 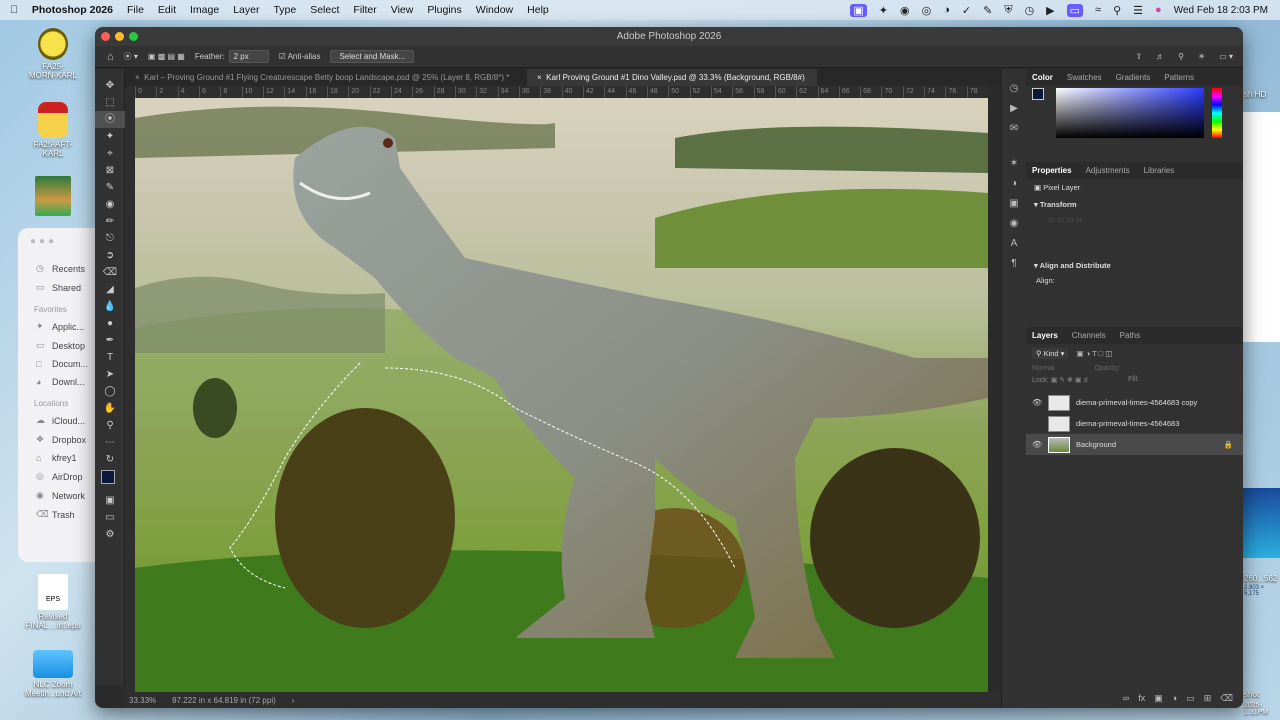 I want to click on layer-row-selected: 👁 Background 🔒, so click(x=1134, y=444).